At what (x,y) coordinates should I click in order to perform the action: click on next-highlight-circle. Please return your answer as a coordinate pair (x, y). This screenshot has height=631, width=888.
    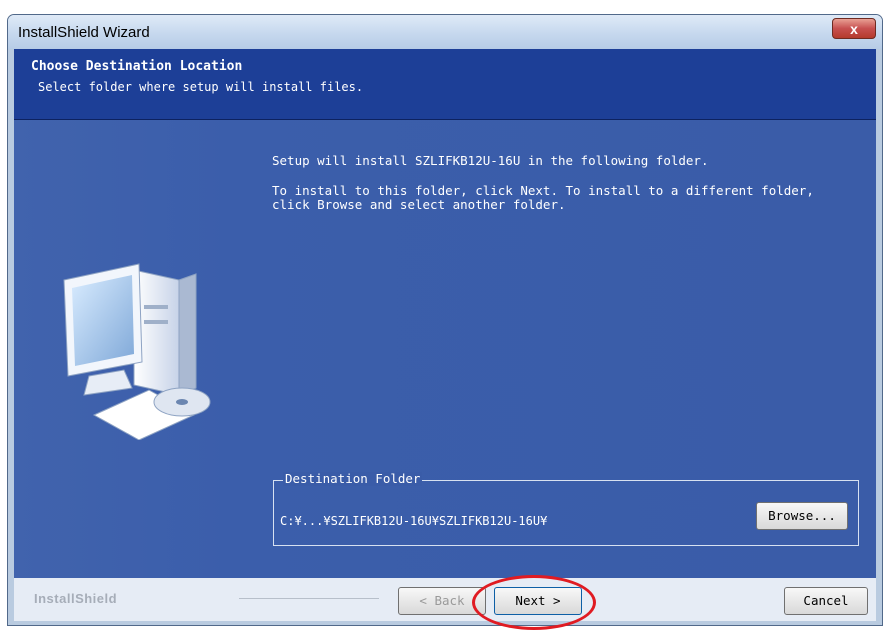
    Looking at the image, I should click on (534, 602).